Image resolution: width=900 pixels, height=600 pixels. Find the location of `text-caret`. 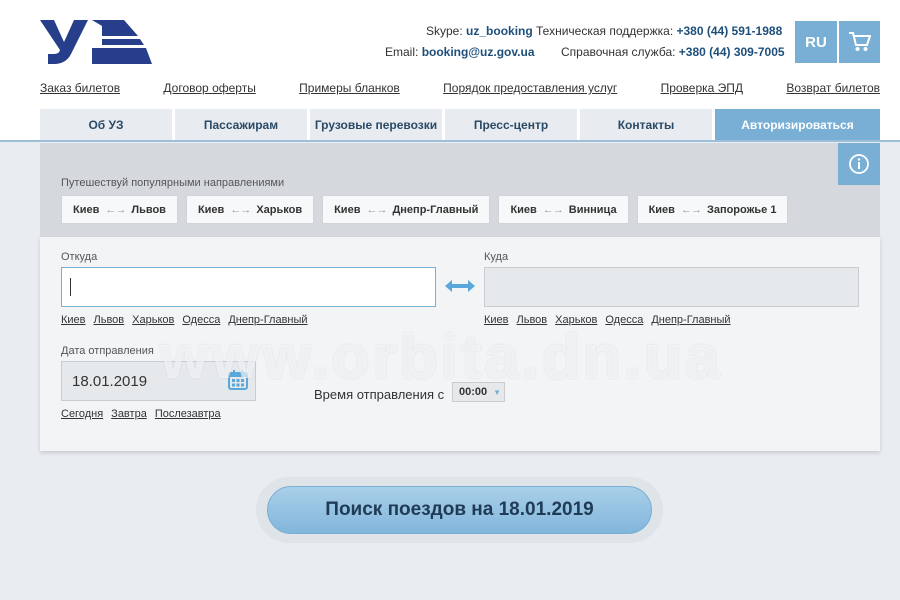

text-caret is located at coordinates (70, 287).